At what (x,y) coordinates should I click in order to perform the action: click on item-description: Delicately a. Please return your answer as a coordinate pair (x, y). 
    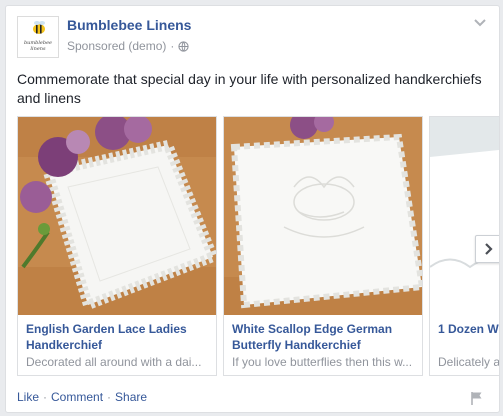
    Looking at the image, I should click on (469, 362).